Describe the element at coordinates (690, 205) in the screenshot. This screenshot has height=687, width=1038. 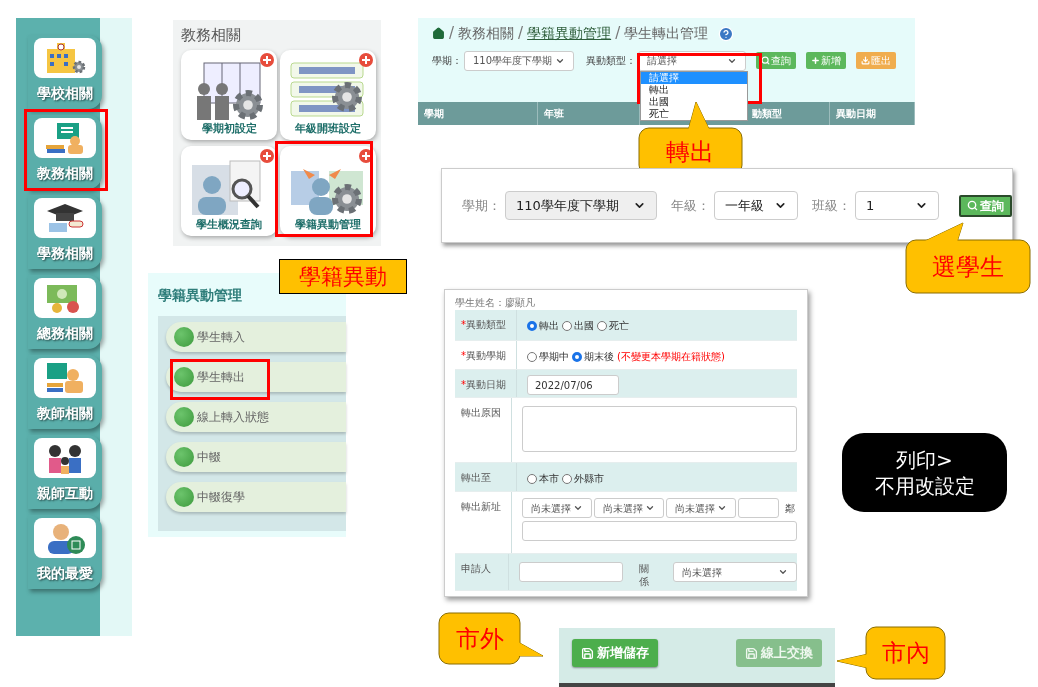
I see `field-label: 年級：` at that location.